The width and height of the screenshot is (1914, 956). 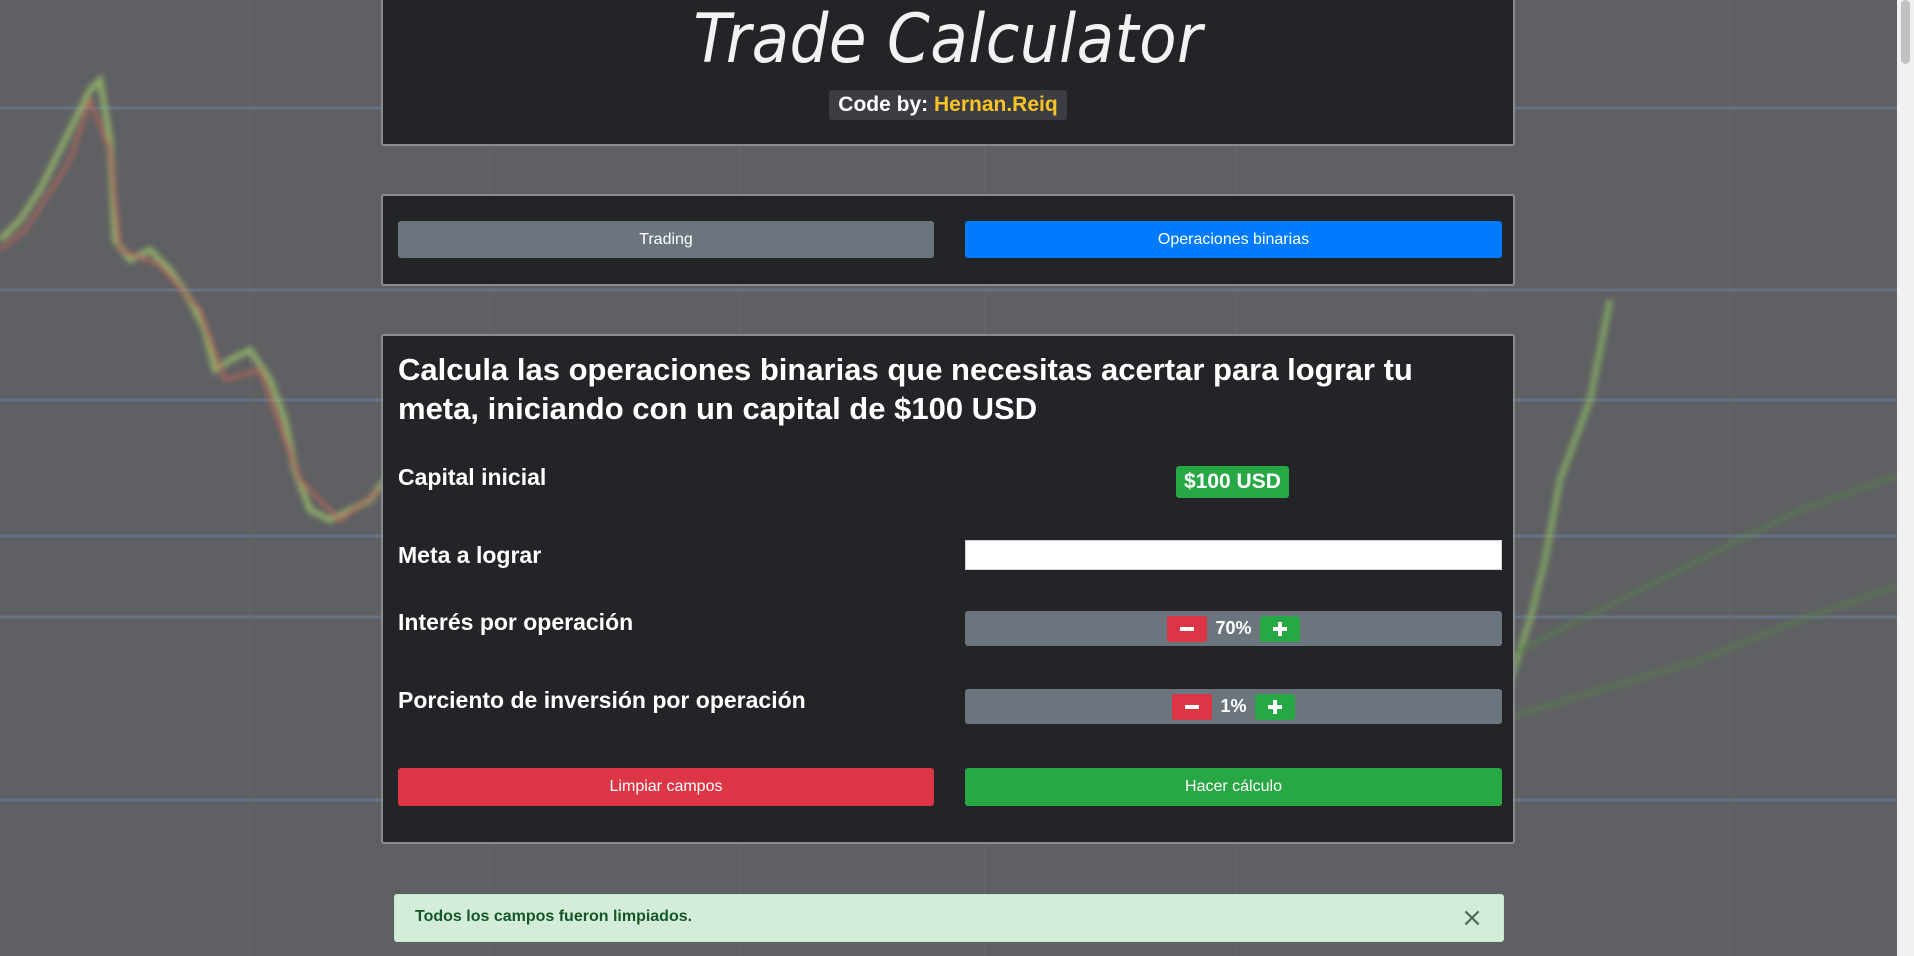 I want to click on interest-label: Interés por operación, so click(x=516, y=622).